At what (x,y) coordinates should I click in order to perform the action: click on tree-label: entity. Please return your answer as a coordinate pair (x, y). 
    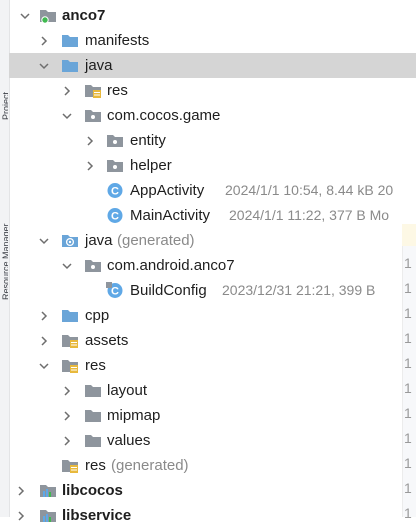
    Looking at the image, I should click on (148, 140).